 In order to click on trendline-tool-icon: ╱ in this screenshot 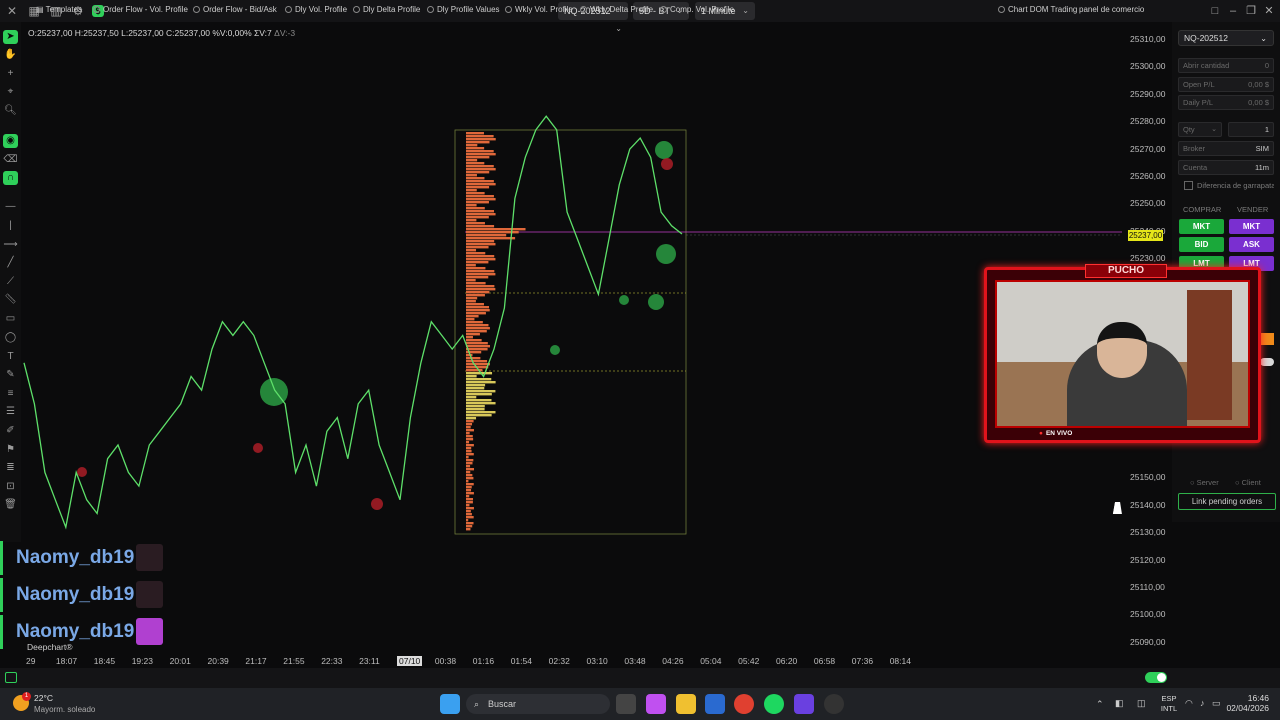, I will do `click(10, 263)`.